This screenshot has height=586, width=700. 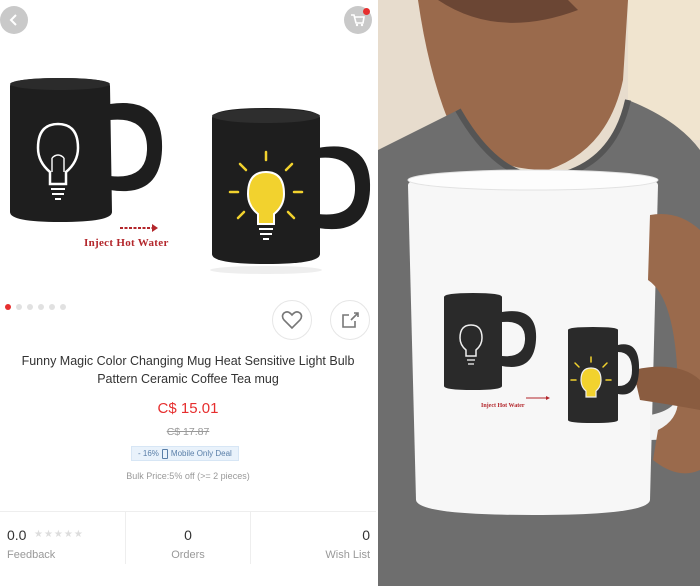 What do you see at coordinates (188, 555) in the screenshot?
I see `orders-label: Orders` at bounding box center [188, 555].